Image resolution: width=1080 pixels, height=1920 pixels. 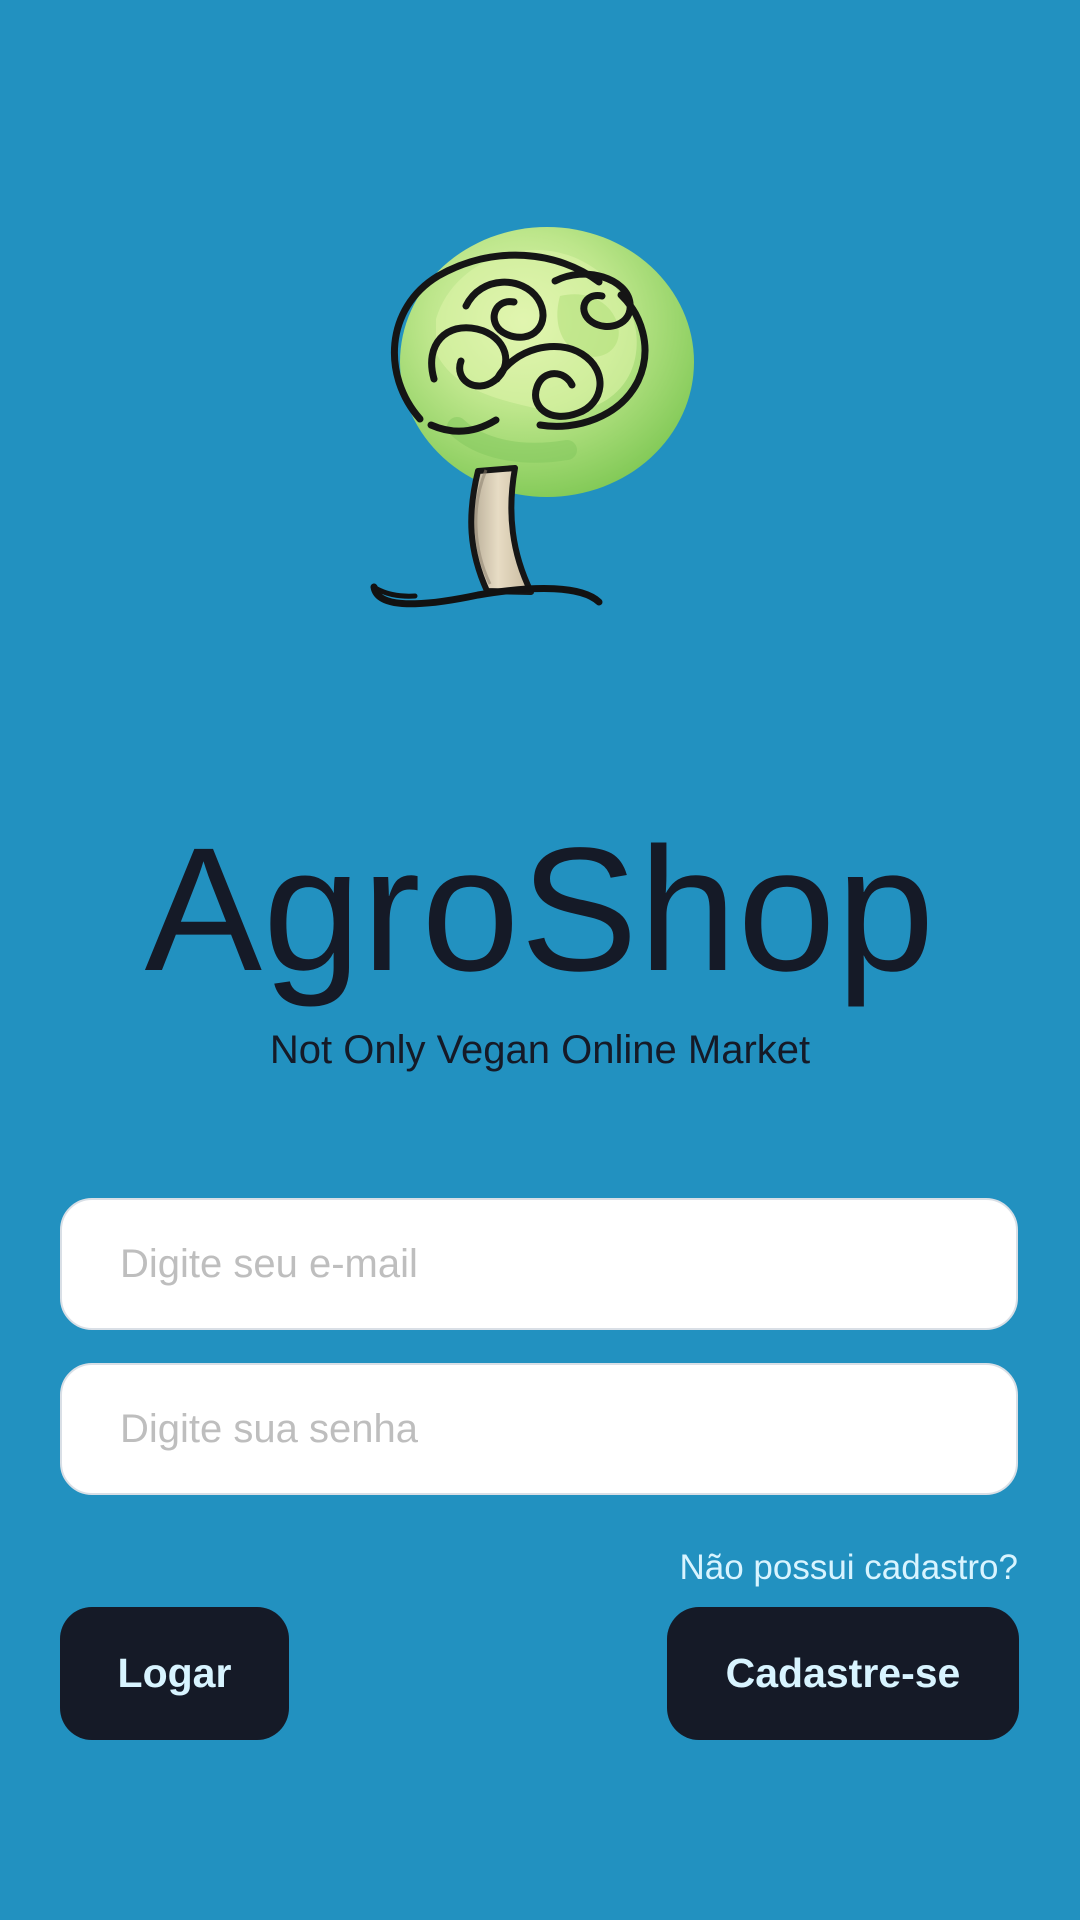 I want to click on register-button: Cadastre-se, so click(x=843, y=1673).